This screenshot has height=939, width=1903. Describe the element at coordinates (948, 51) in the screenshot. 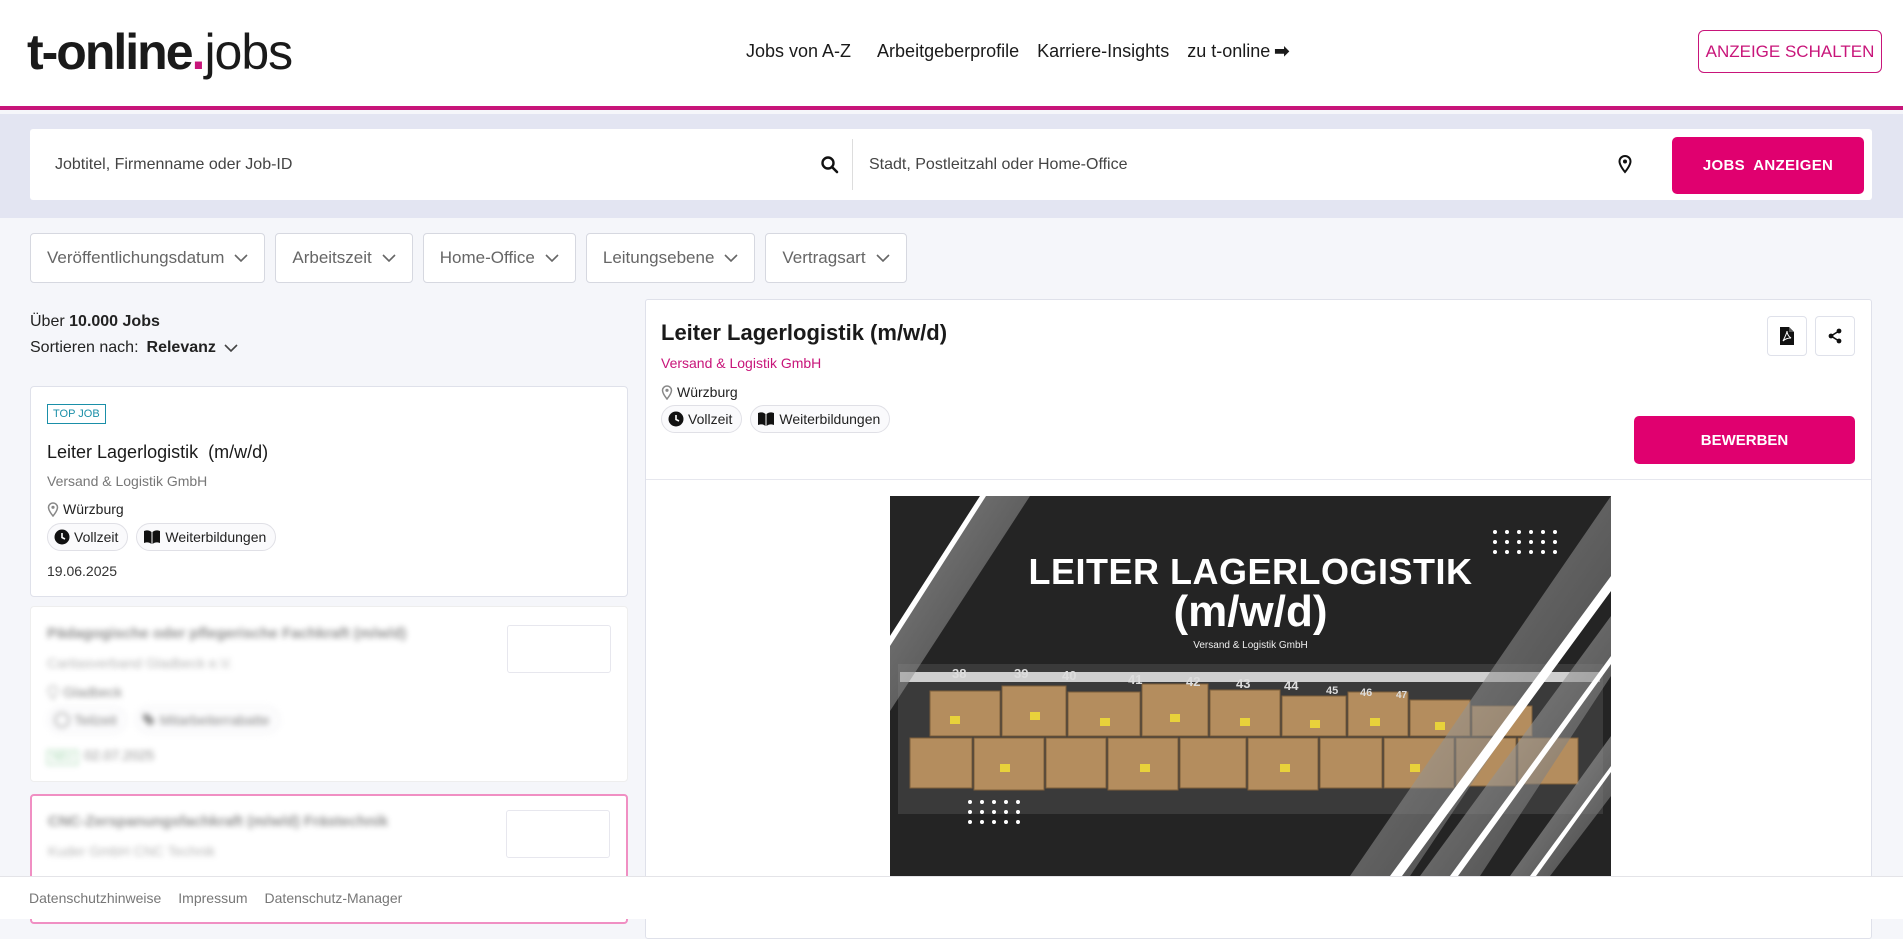

I see `nav-employer-profiles: Arbeitgeberprofile` at that location.